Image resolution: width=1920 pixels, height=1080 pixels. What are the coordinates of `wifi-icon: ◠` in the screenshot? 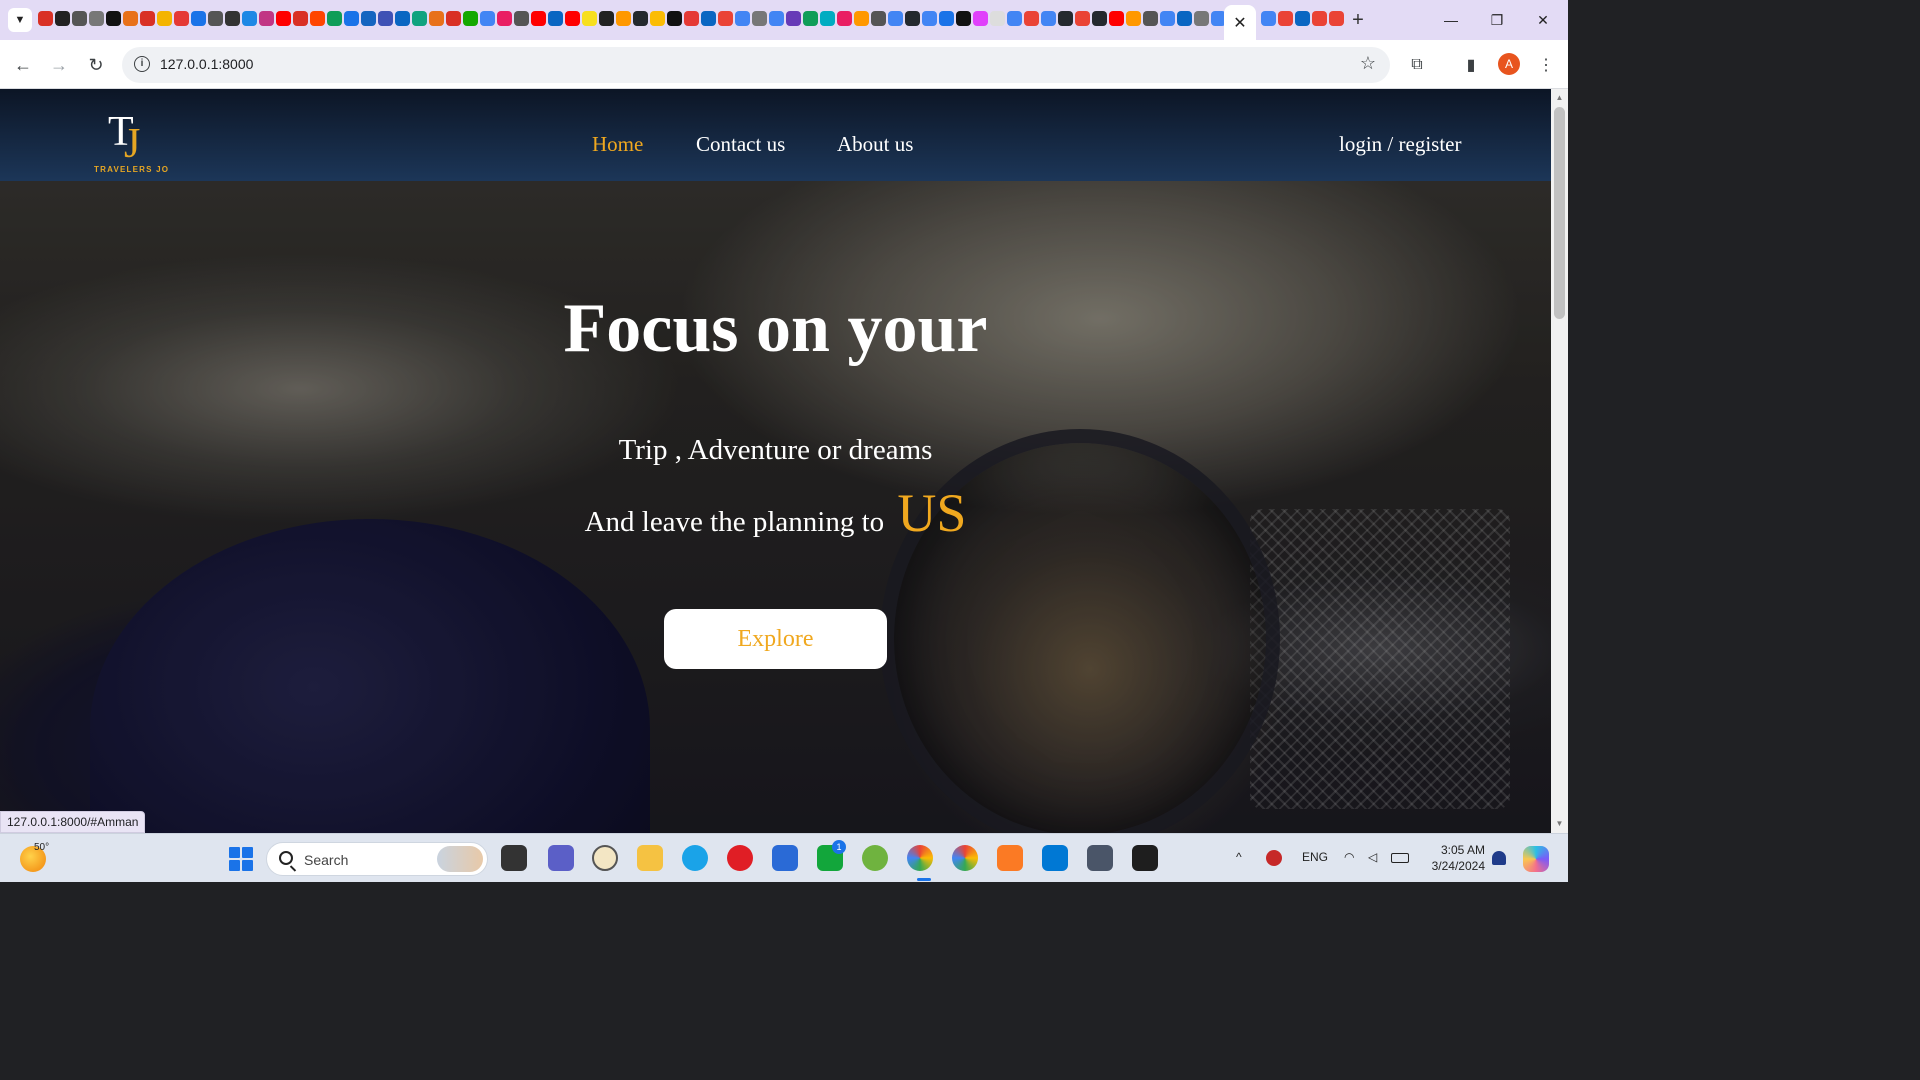 It's located at (1349, 857).